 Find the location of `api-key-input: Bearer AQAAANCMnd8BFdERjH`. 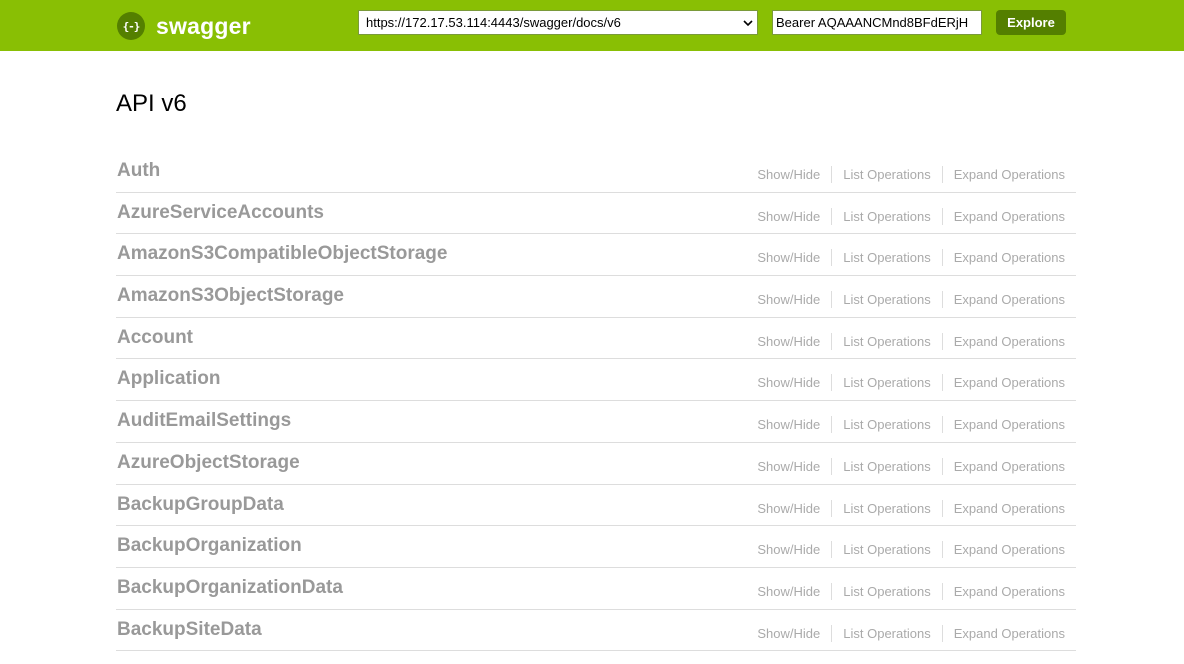

api-key-input: Bearer AQAAANCMnd8BFdERjH is located at coordinates (877, 22).